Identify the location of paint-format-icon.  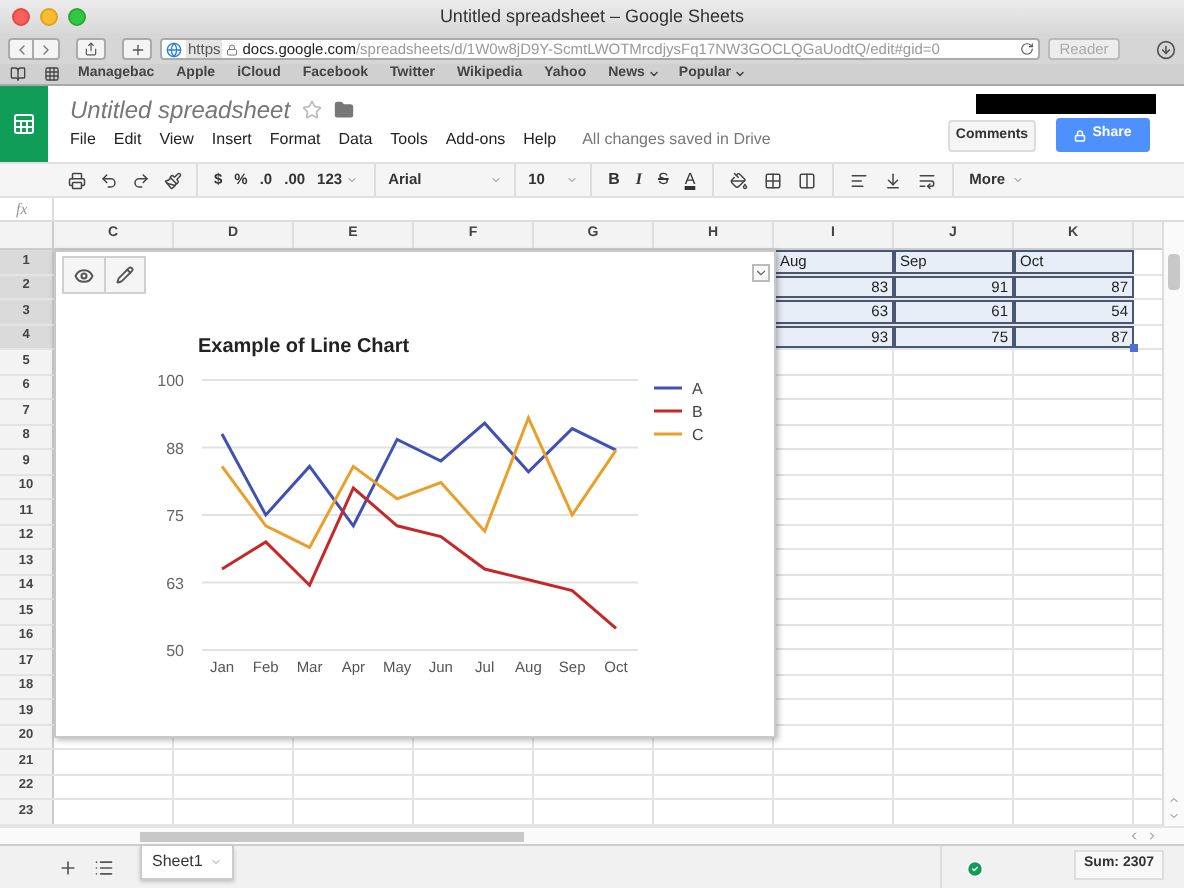
(173, 180).